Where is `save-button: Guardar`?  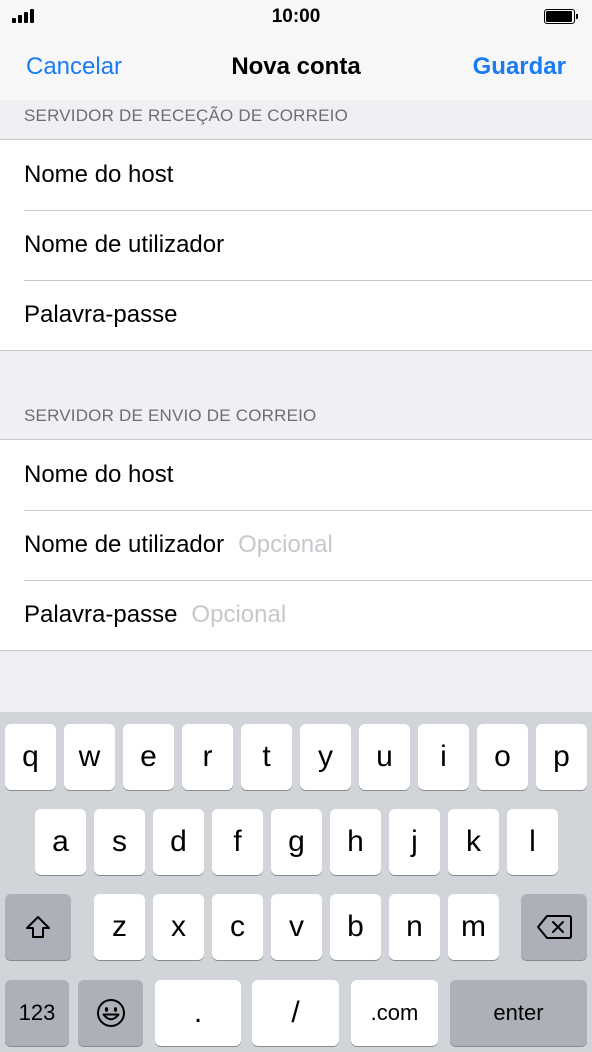
save-button: Guardar is located at coordinates (519, 67).